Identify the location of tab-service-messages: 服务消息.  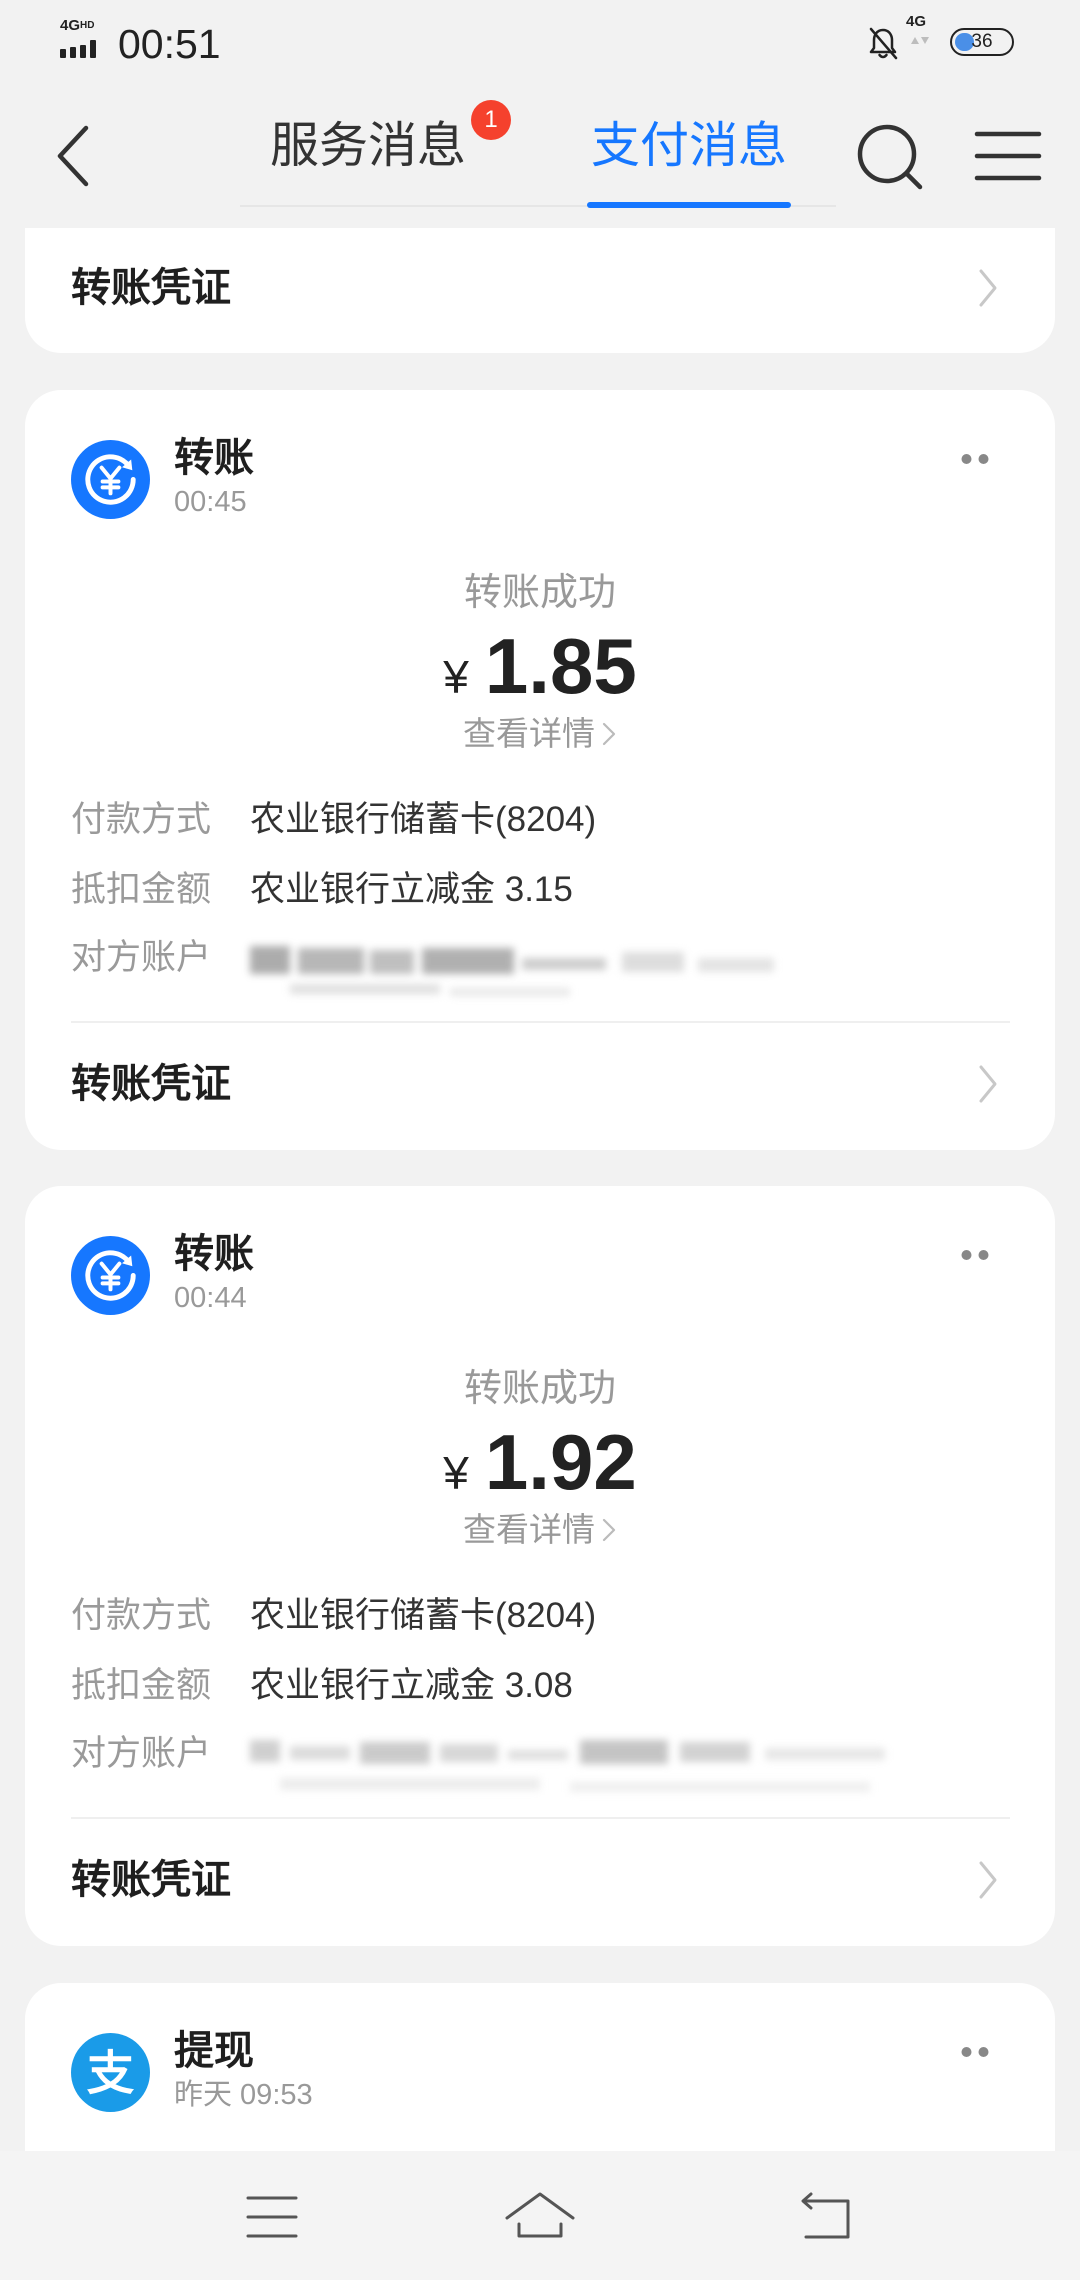
(368, 146).